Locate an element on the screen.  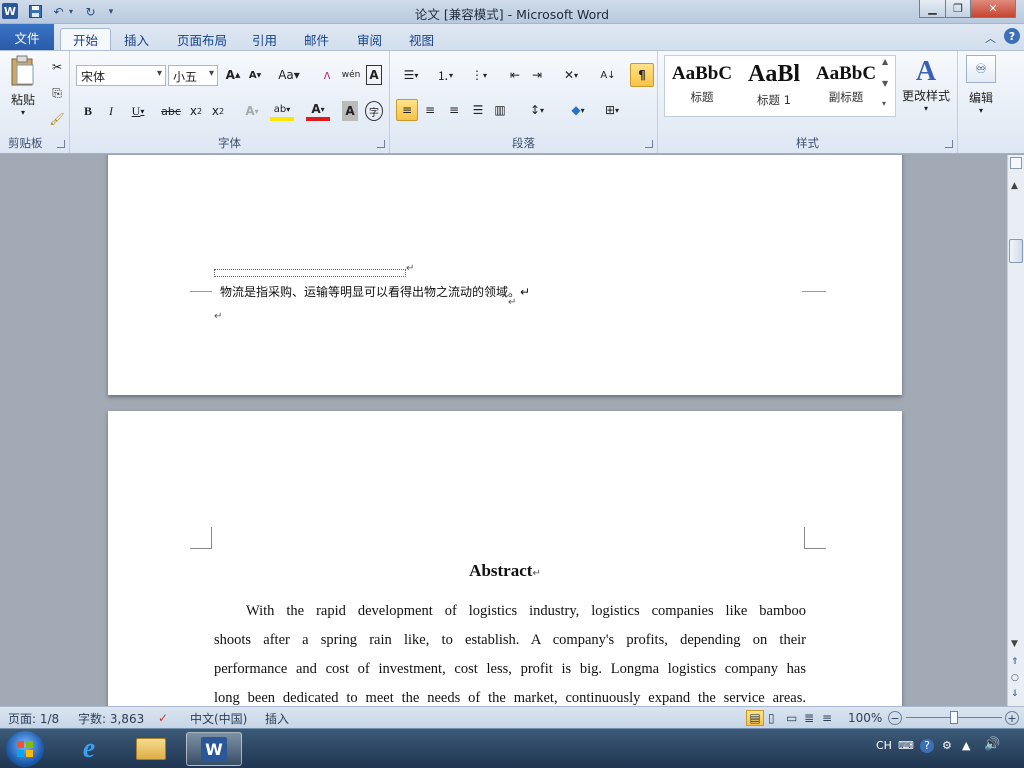
restore-button: ❐ is located at coordinates (958, 9).